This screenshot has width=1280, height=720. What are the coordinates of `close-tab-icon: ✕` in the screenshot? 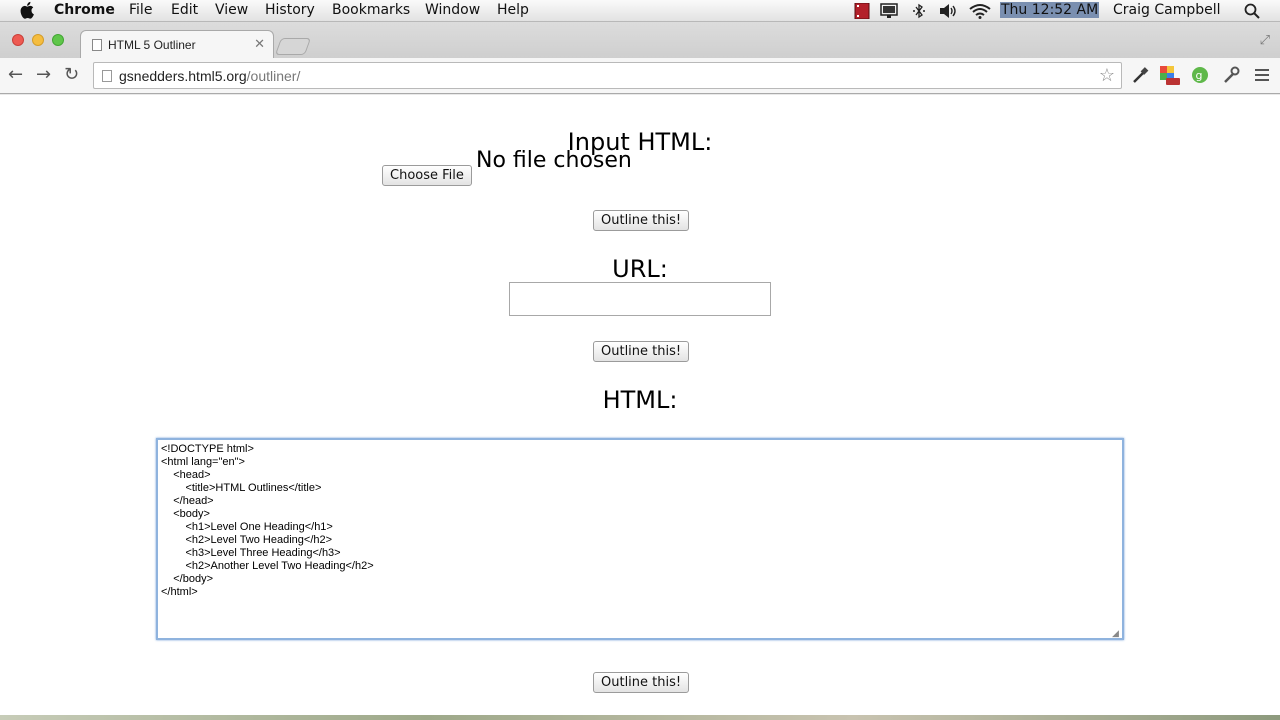 It's located at (259, 44).